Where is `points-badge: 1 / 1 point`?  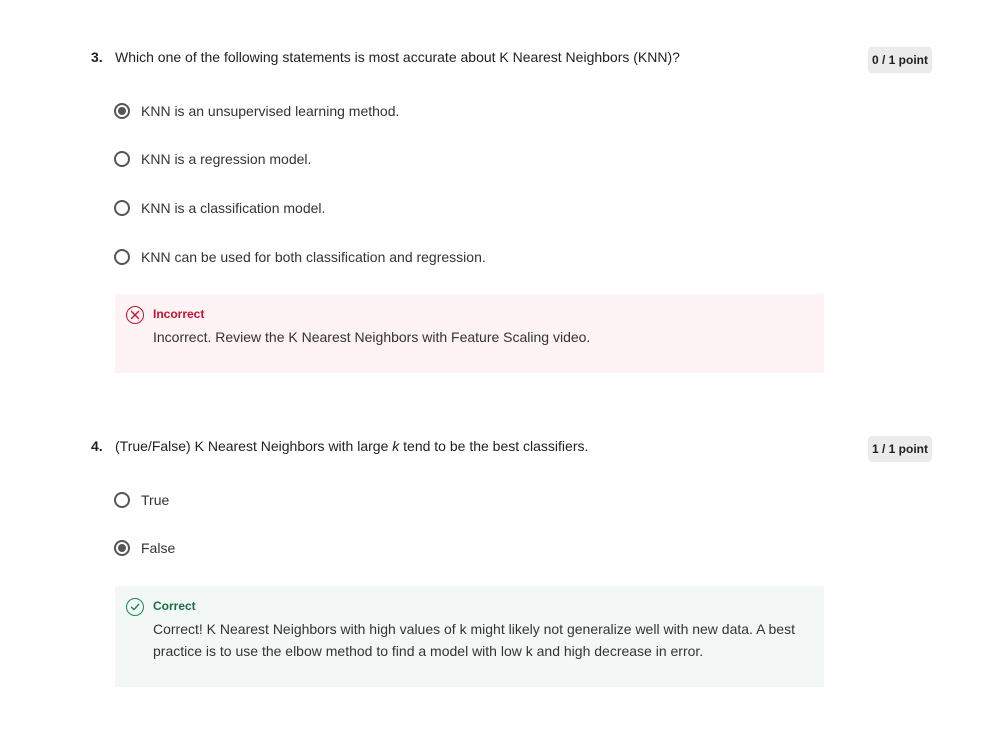
points-badge: 1 / 1 point is located at coordinates (900, 449).